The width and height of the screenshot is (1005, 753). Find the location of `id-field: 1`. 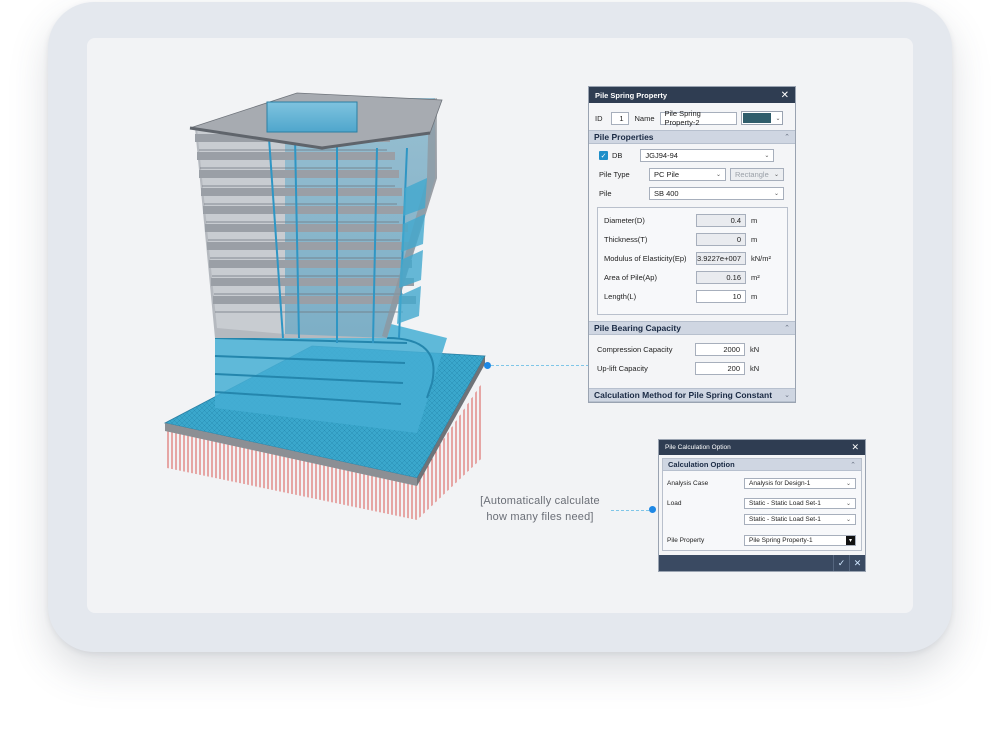

id-field: 1 is located at coordinates (619, 118).